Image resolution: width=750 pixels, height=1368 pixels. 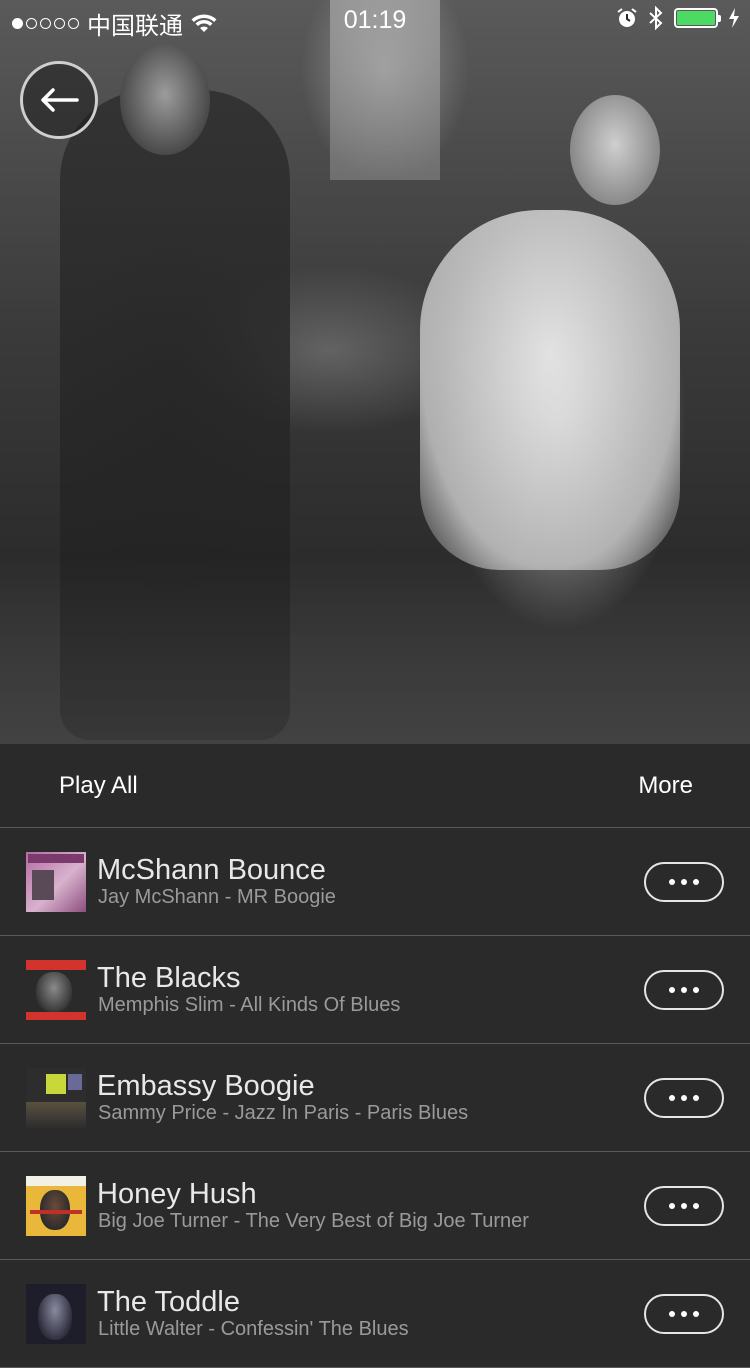 What do you see at coordinates (734, 18) in the screenshot?
I see `charging-icon` at bounding box center [734, 18].